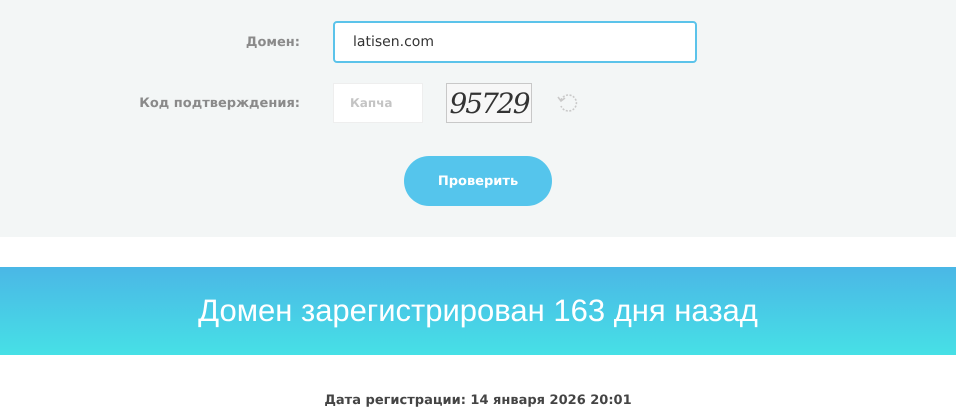 The height and width of the screenshot is (415, 956). I want to click on result-headline: Домен зарегистрирован 163 дня назад, so click(478, 311).